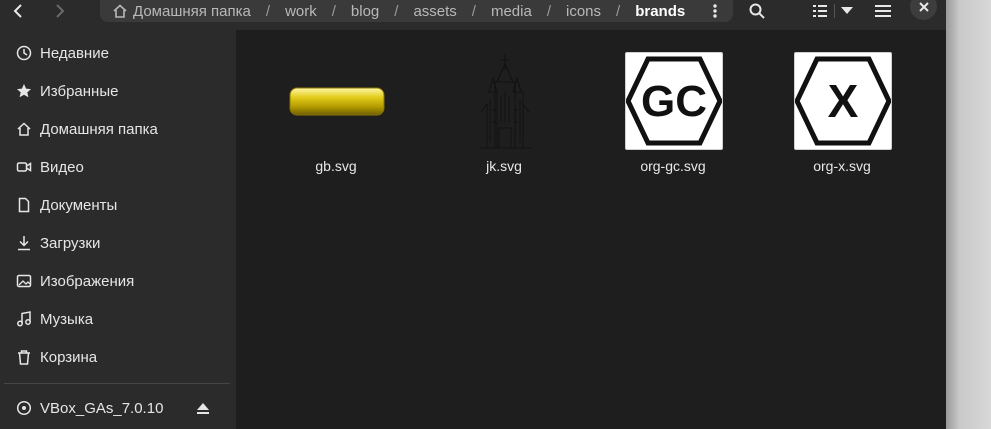 This screenshot has height=429, width=991. What do you see at coordinates (968, 214) in the screenshot?
I see `desktop-background` at bounding box center [968, 214].